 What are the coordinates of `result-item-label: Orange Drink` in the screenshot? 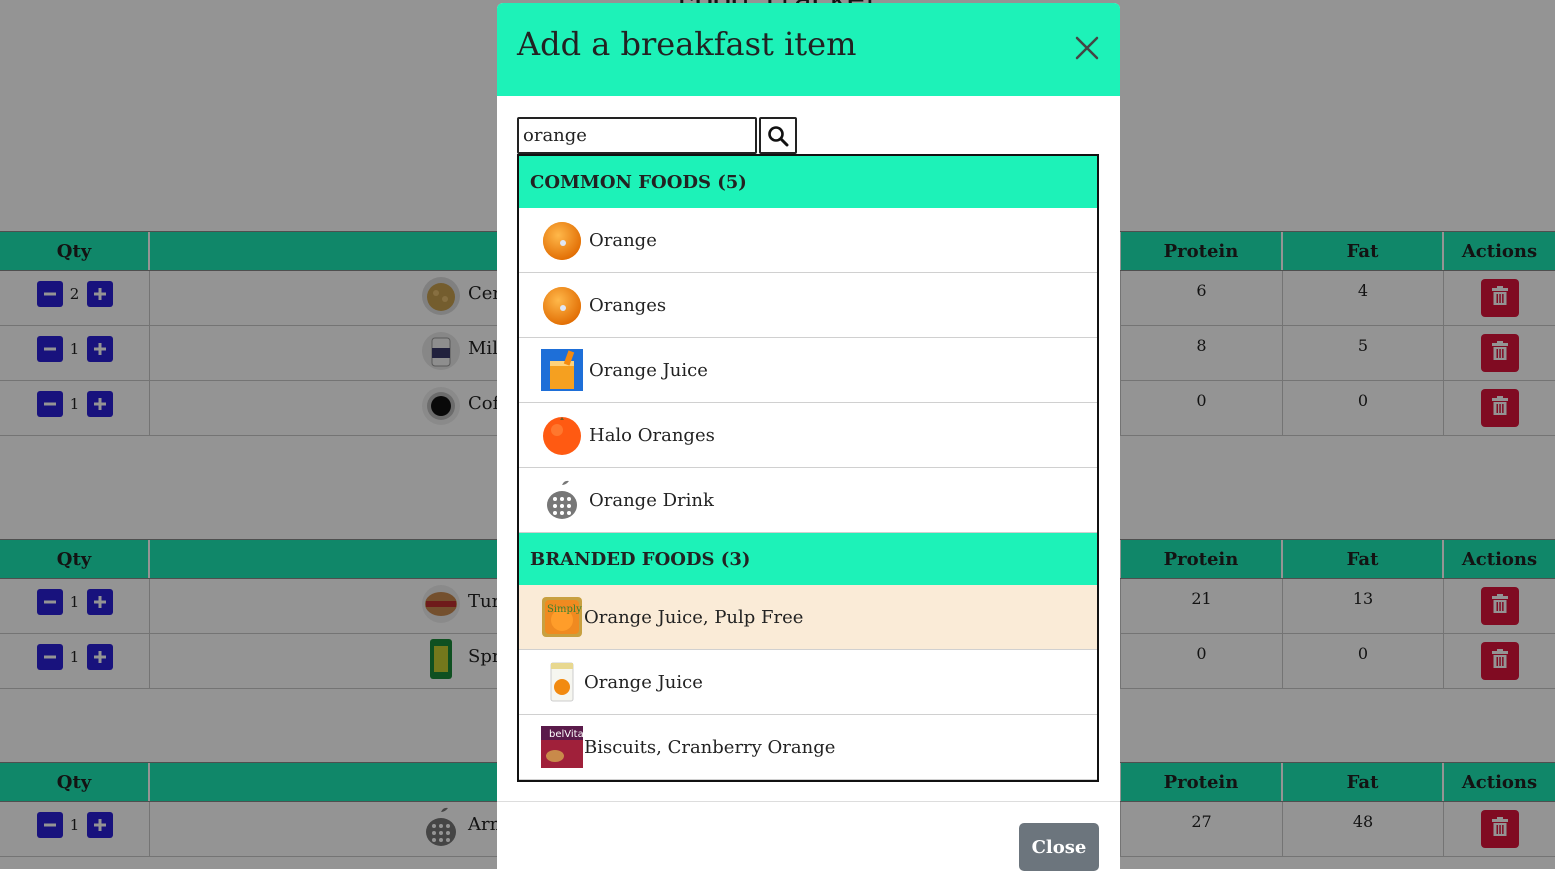 It's located at (651, 500).